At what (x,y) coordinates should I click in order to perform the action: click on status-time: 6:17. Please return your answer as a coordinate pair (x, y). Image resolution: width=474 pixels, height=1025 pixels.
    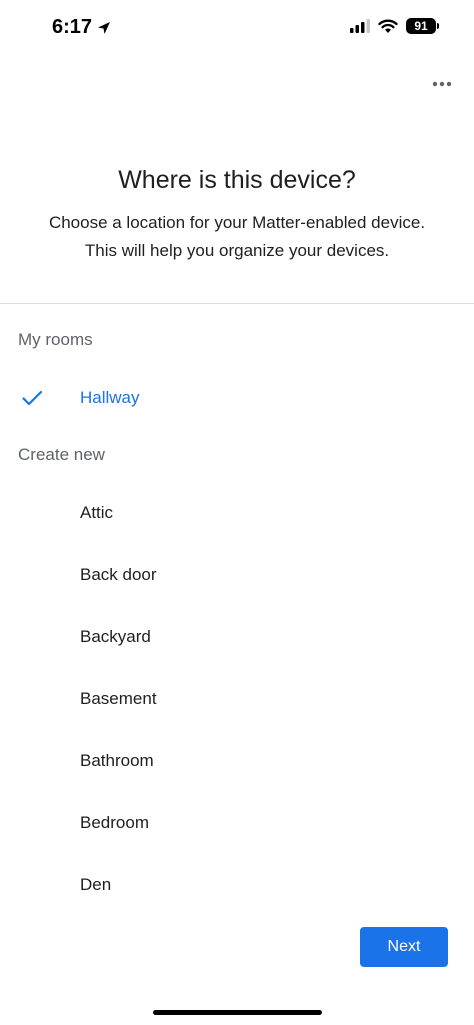
    Looking at the image, I should click on (82, 27).